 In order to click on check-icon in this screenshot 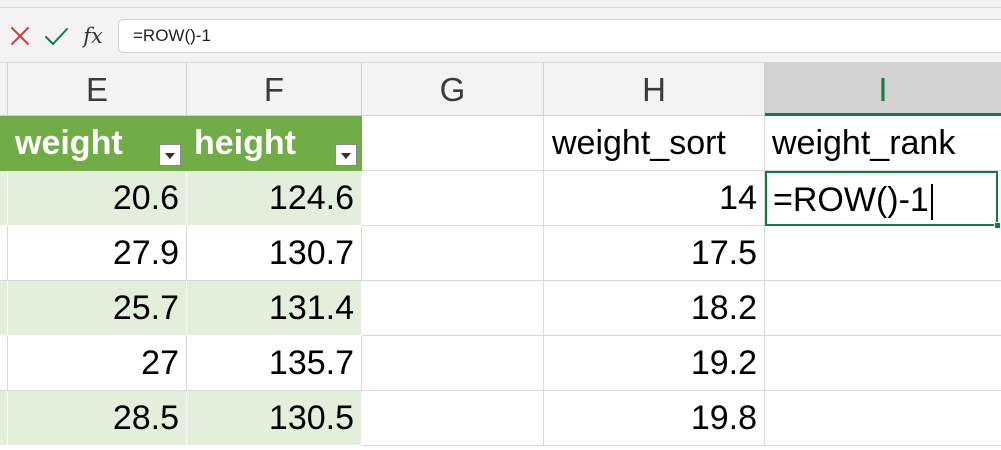, I will do `click(56, 36)`.